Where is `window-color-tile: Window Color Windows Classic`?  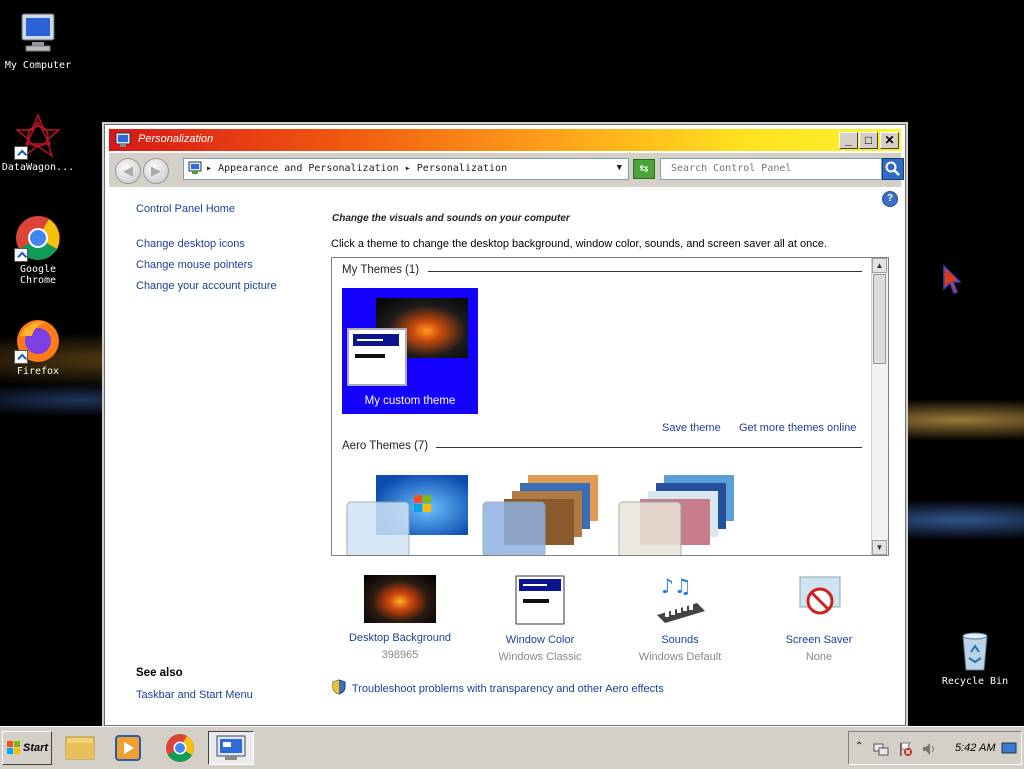
window-color-tile: Window Color Windows Classic is located at coordinates (540, 619).